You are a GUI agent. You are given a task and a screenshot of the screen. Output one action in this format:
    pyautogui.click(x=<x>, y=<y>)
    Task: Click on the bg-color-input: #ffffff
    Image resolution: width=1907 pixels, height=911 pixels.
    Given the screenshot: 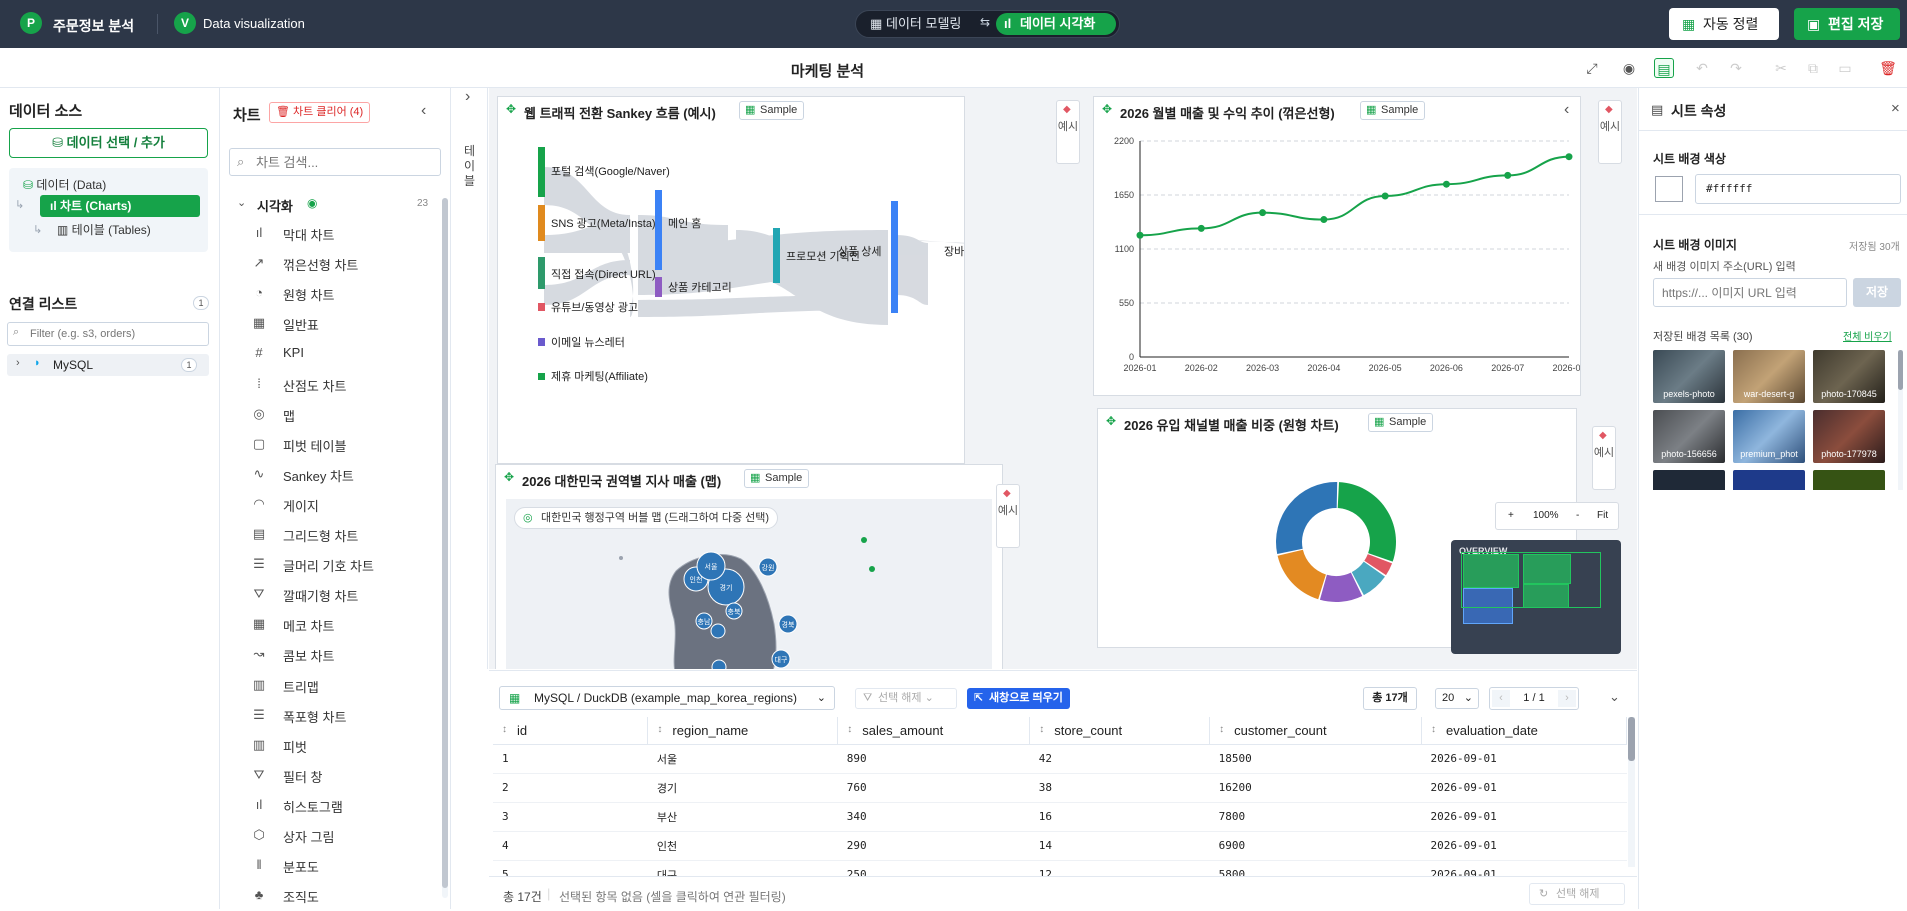 What is the action you would take?
    pyautogui.click(x=1798, y=189)
    